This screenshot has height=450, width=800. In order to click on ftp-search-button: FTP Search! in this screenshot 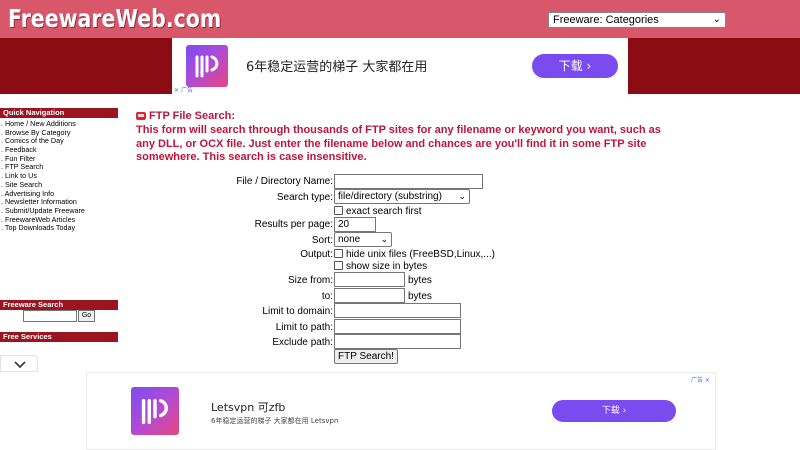, I will do `click(366, 356)`.